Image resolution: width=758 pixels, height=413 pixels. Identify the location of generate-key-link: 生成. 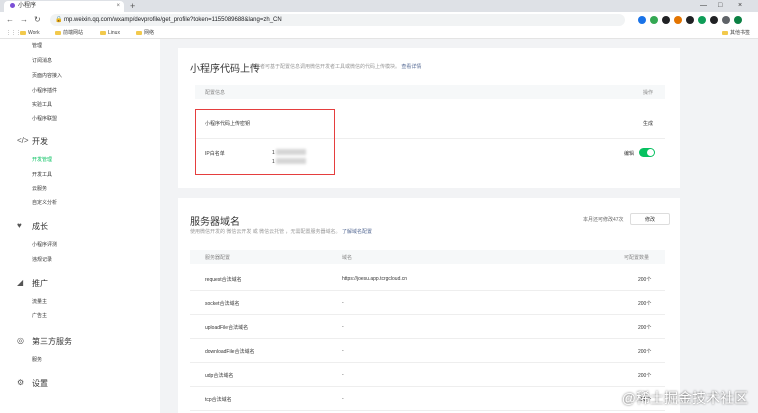
(648, 123).